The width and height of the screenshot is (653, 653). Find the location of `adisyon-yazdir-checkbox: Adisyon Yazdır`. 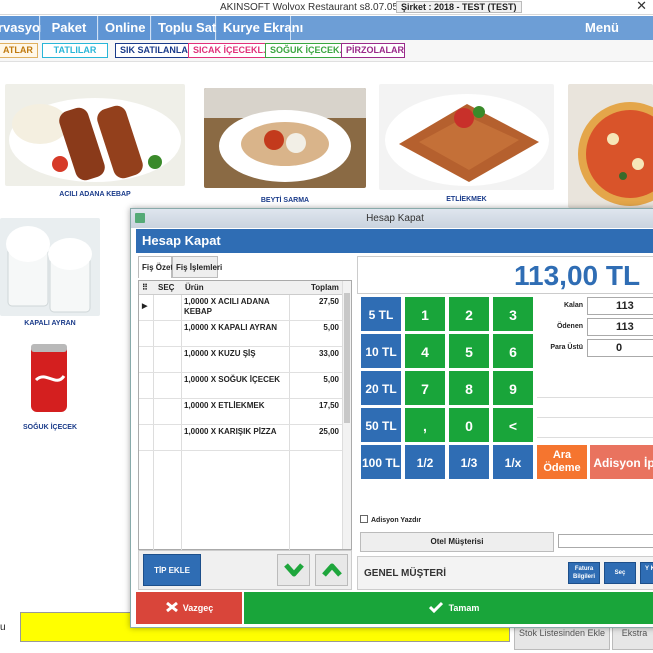

adisyon-yazdir-checkbox: Adisyon Yazdır is located at coordinates (390, 519).